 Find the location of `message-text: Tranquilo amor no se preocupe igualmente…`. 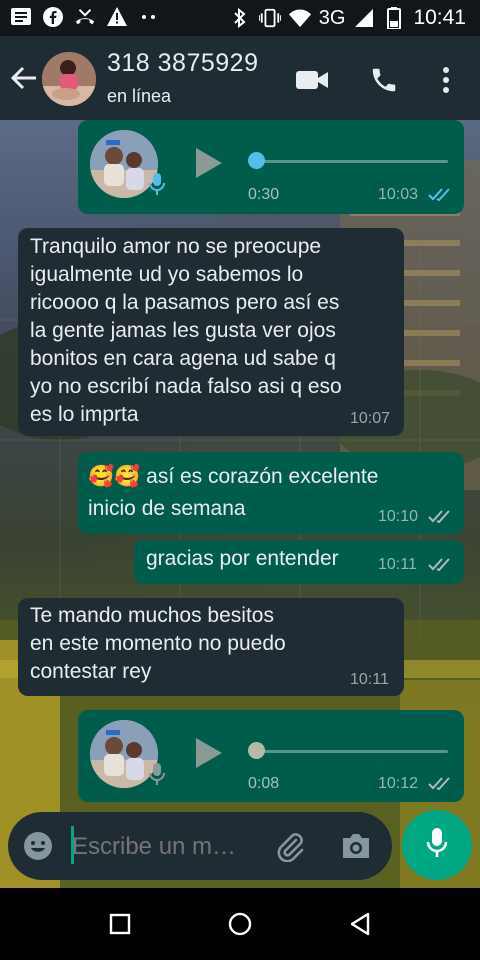

message-text: Tranquilo amor no se preocupe igualmente… is located at coordinates (186, 330).